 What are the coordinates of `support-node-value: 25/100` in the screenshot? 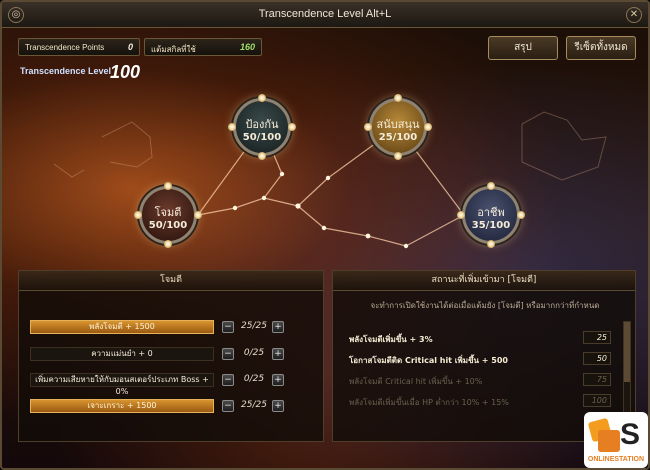 It's located at (398, 137).